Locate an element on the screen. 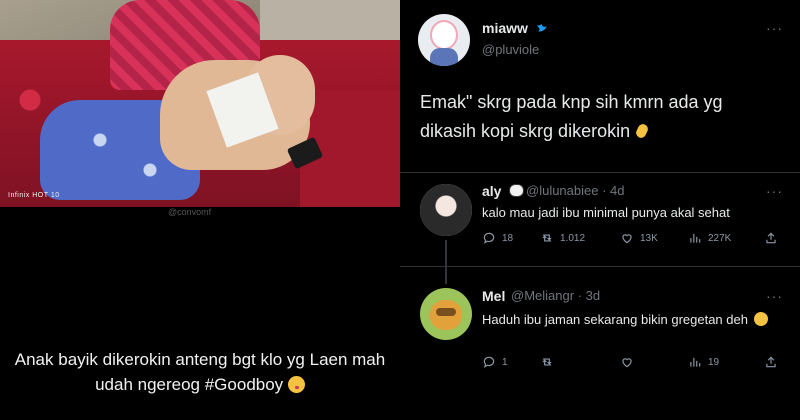  smile-emoji-icon is located at coordinates (760, 319).